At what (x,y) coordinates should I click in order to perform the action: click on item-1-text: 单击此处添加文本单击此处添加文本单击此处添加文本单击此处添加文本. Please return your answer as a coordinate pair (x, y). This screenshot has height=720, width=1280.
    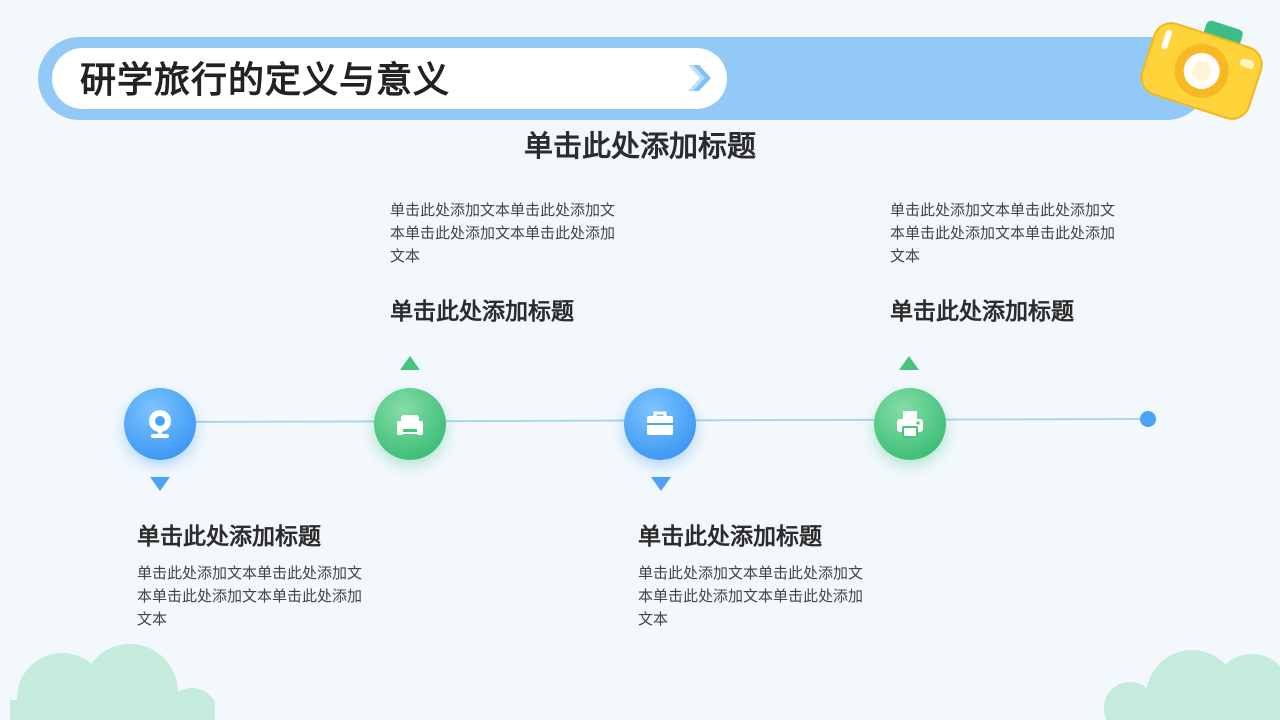
    Looking at the image, I should click on (250, 596).